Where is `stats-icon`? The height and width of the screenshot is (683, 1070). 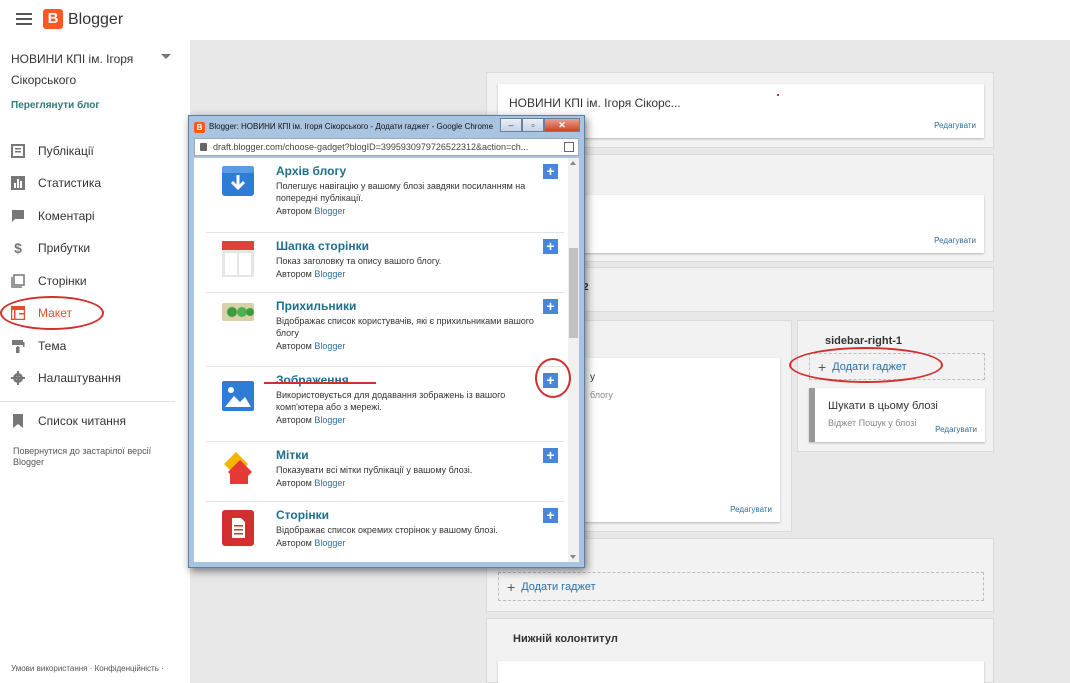 stats-icon is located at coordinates (18, 183).